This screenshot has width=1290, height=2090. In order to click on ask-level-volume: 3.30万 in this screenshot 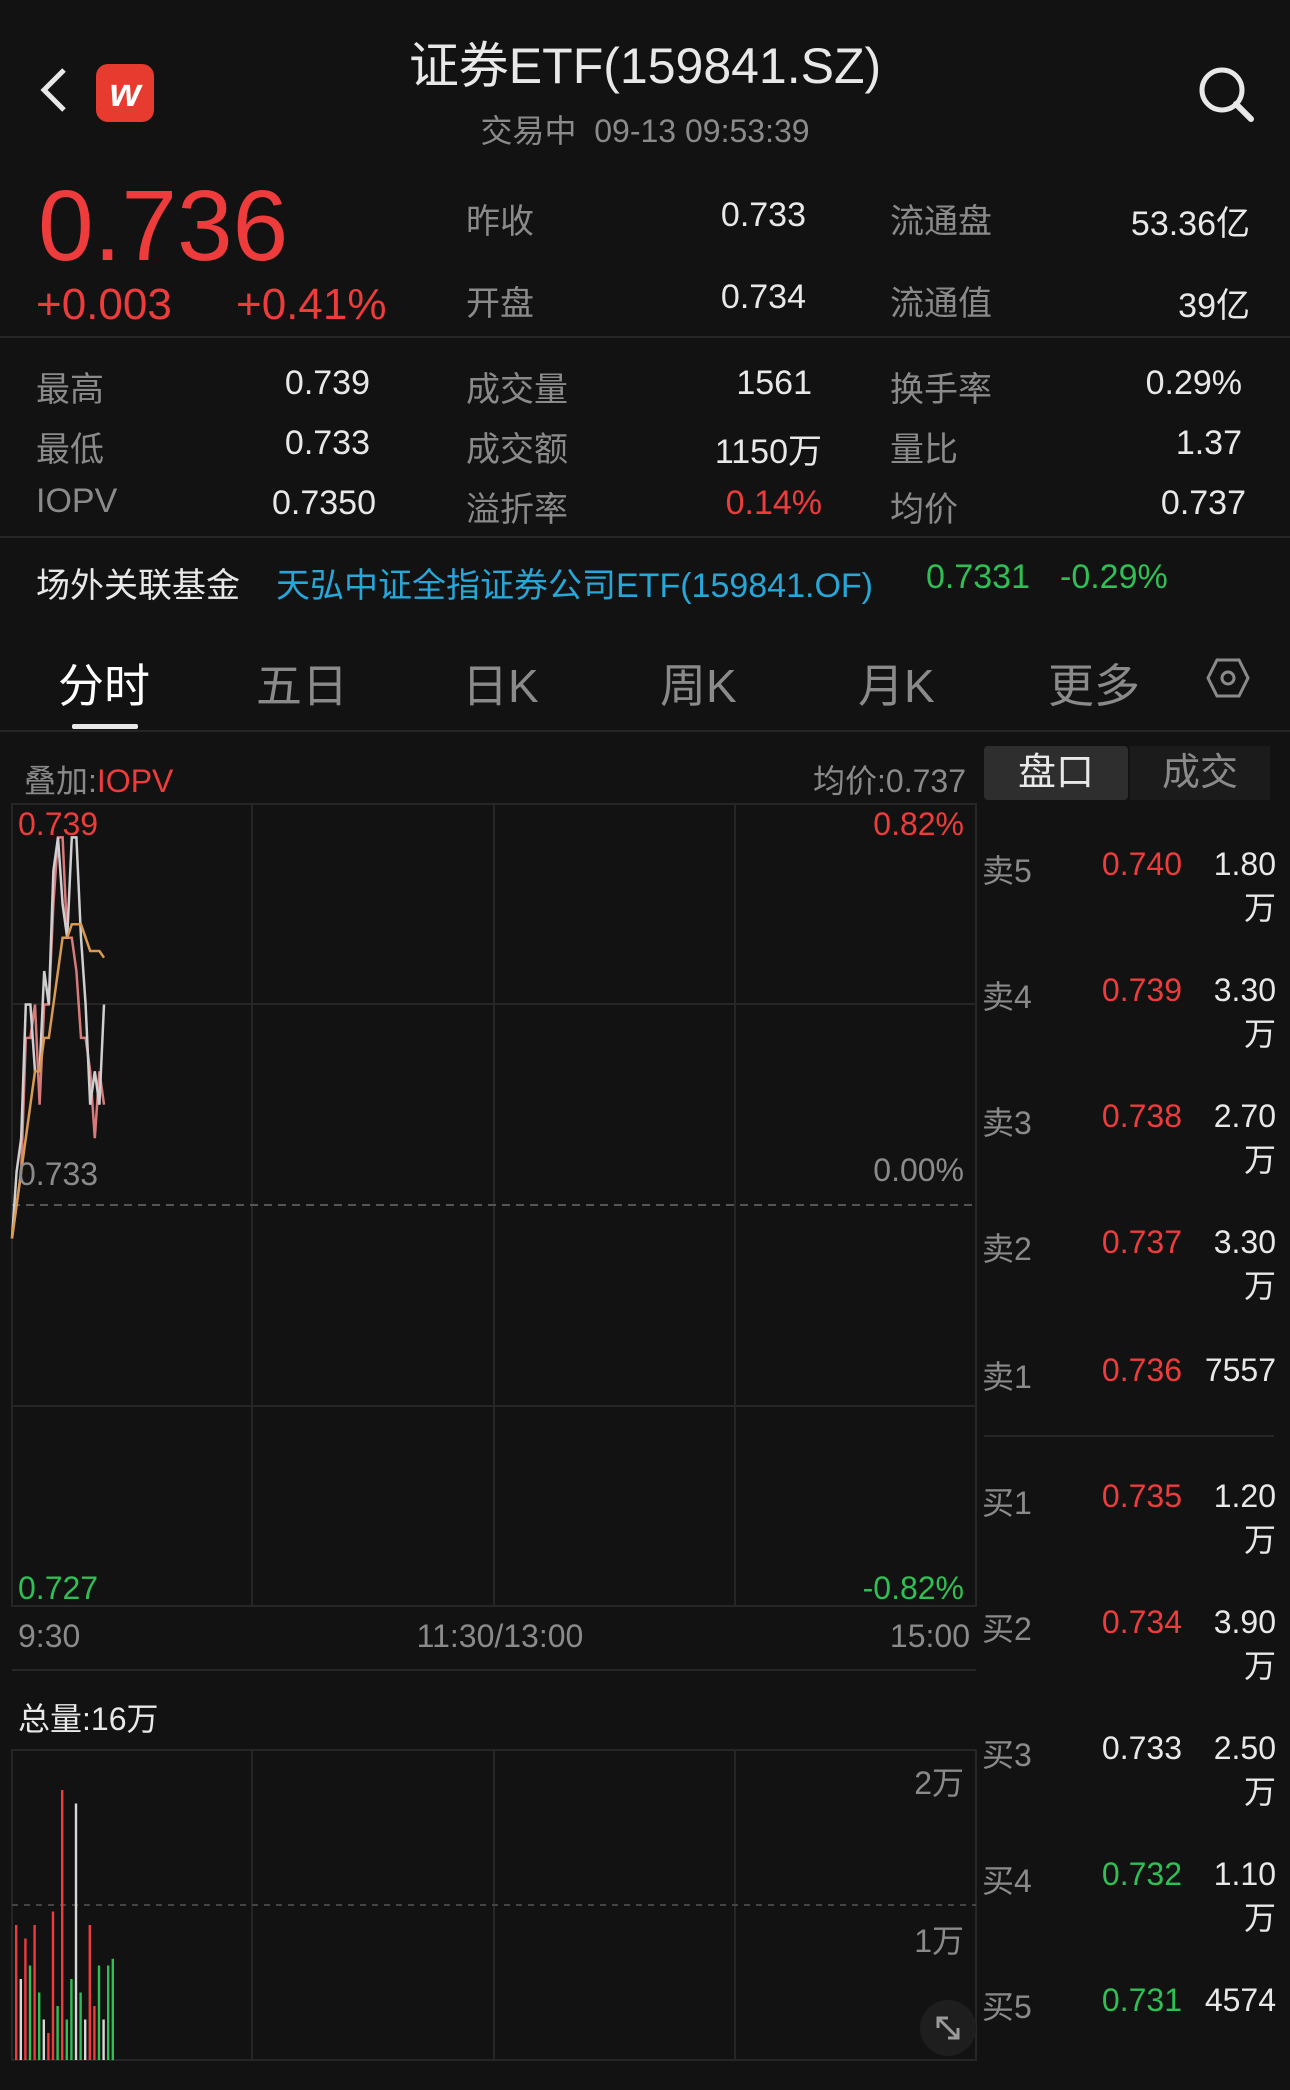, I will do `click(1244, 1012)`.